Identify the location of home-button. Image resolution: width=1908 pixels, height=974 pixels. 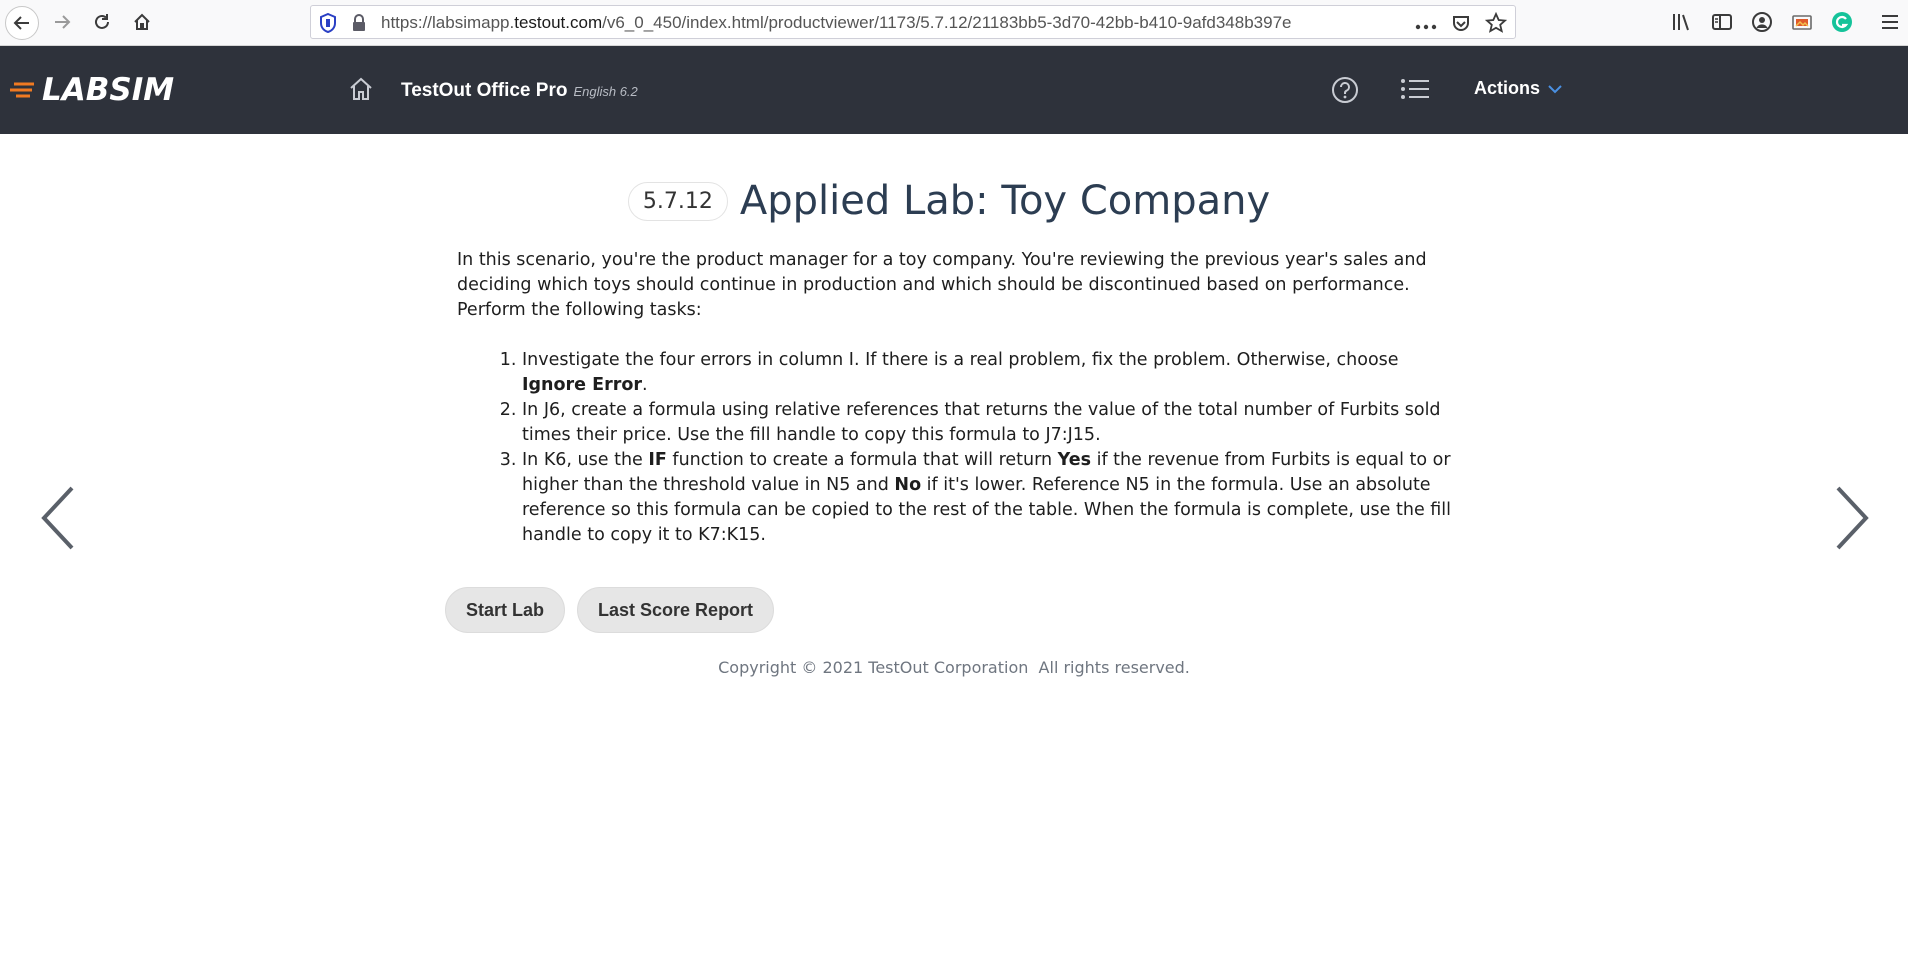
(361, 91).